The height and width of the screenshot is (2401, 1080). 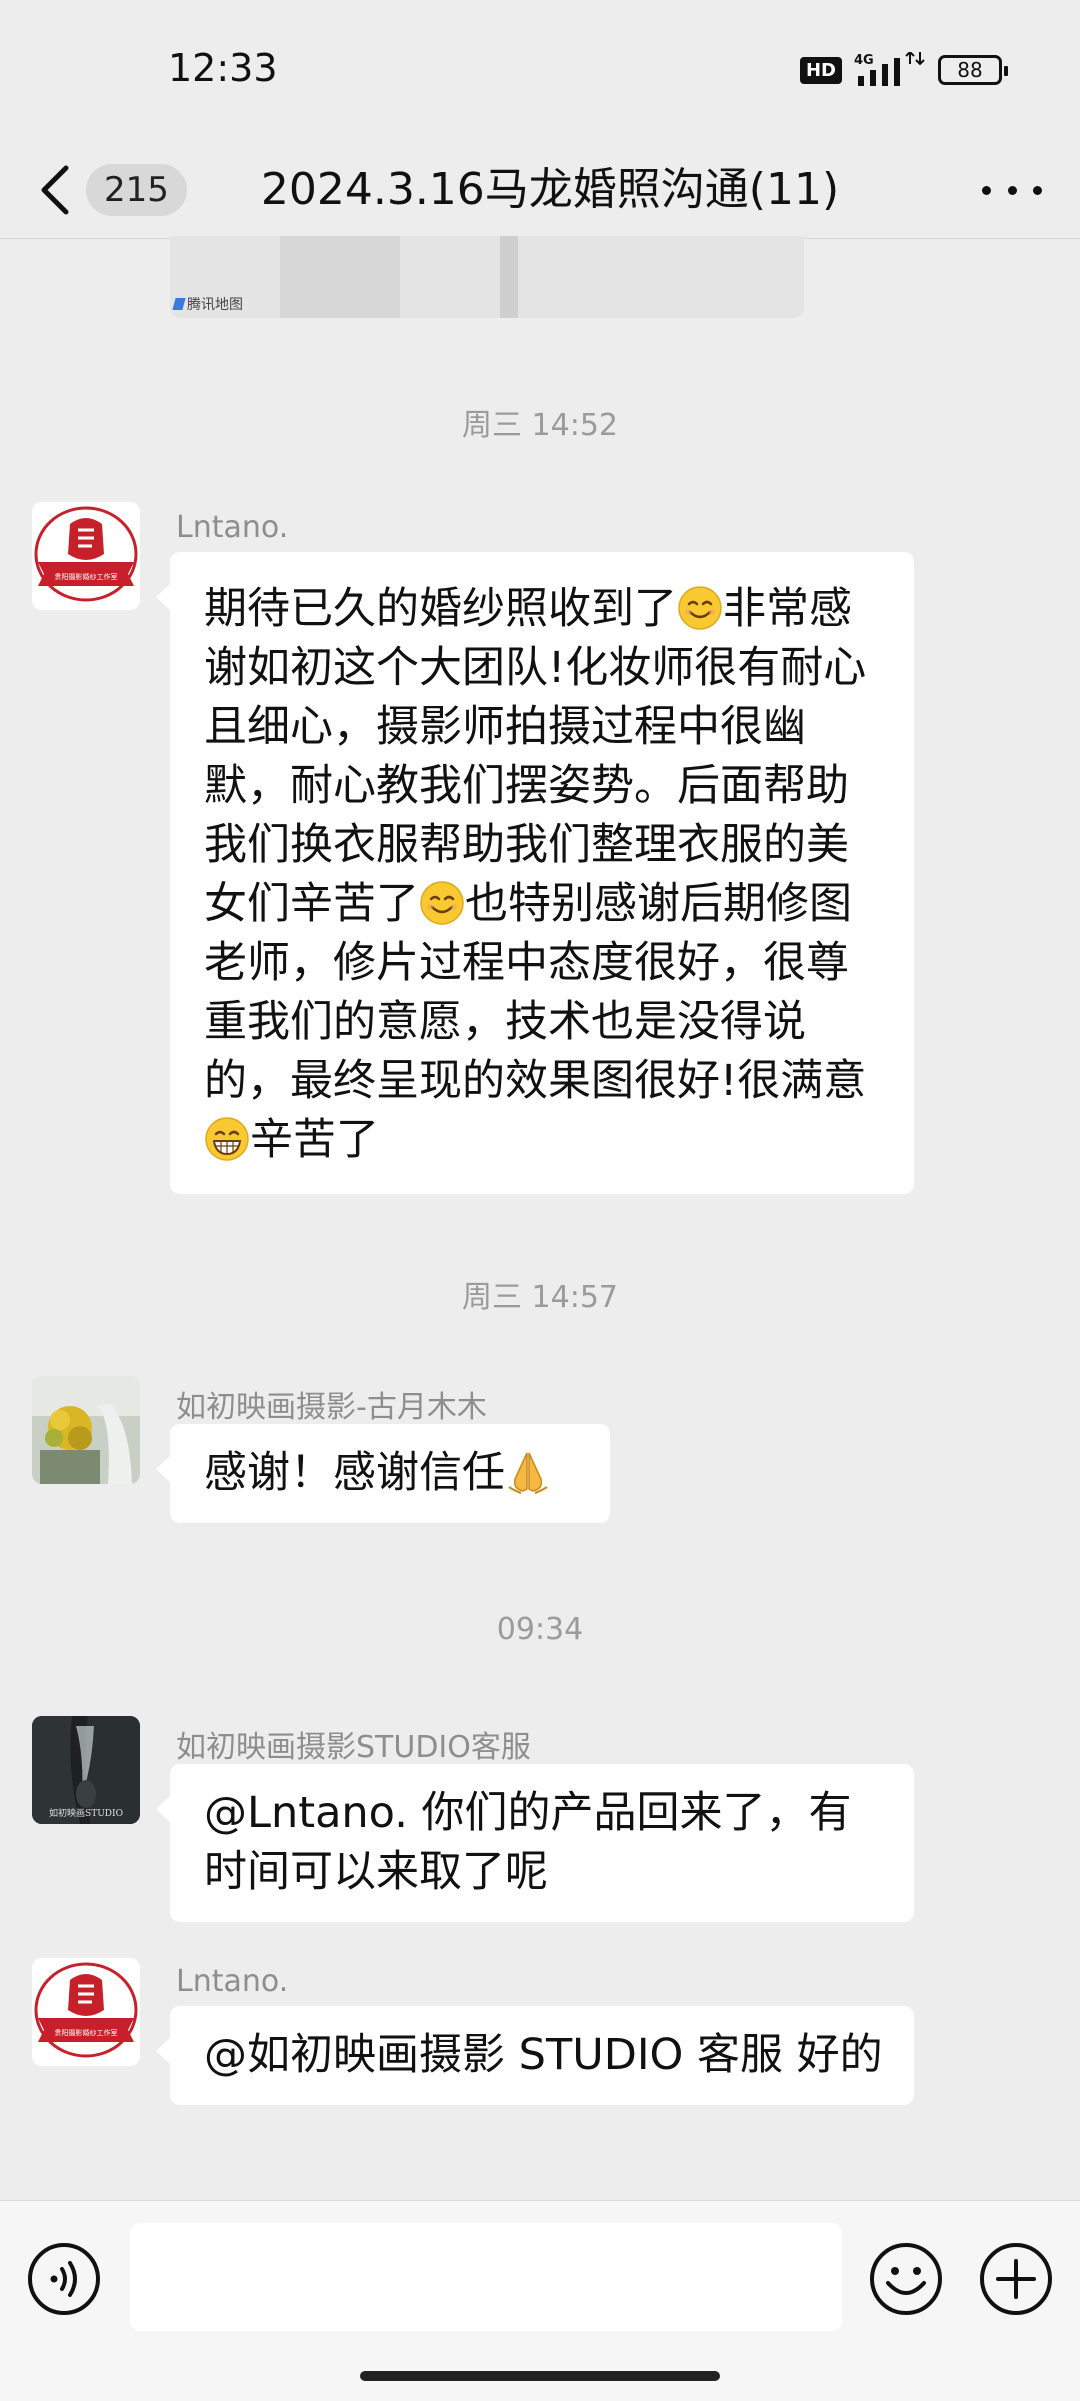 I want to click on sender-name: 如初映画摄影-古月木木, so click(x=331, y=1407).